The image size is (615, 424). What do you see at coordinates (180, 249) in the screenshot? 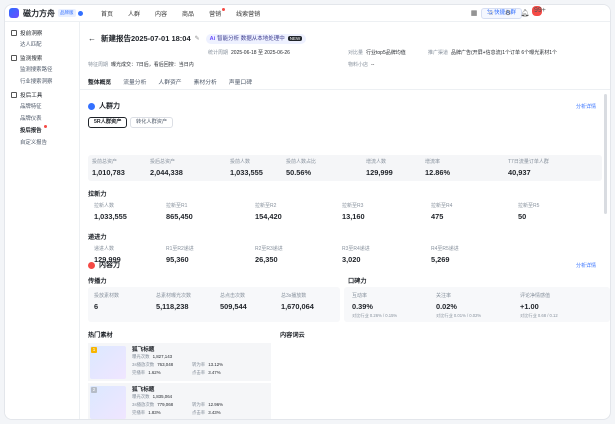
I see `stat-label: R1至R2递进` at bounding box center [180, 249].